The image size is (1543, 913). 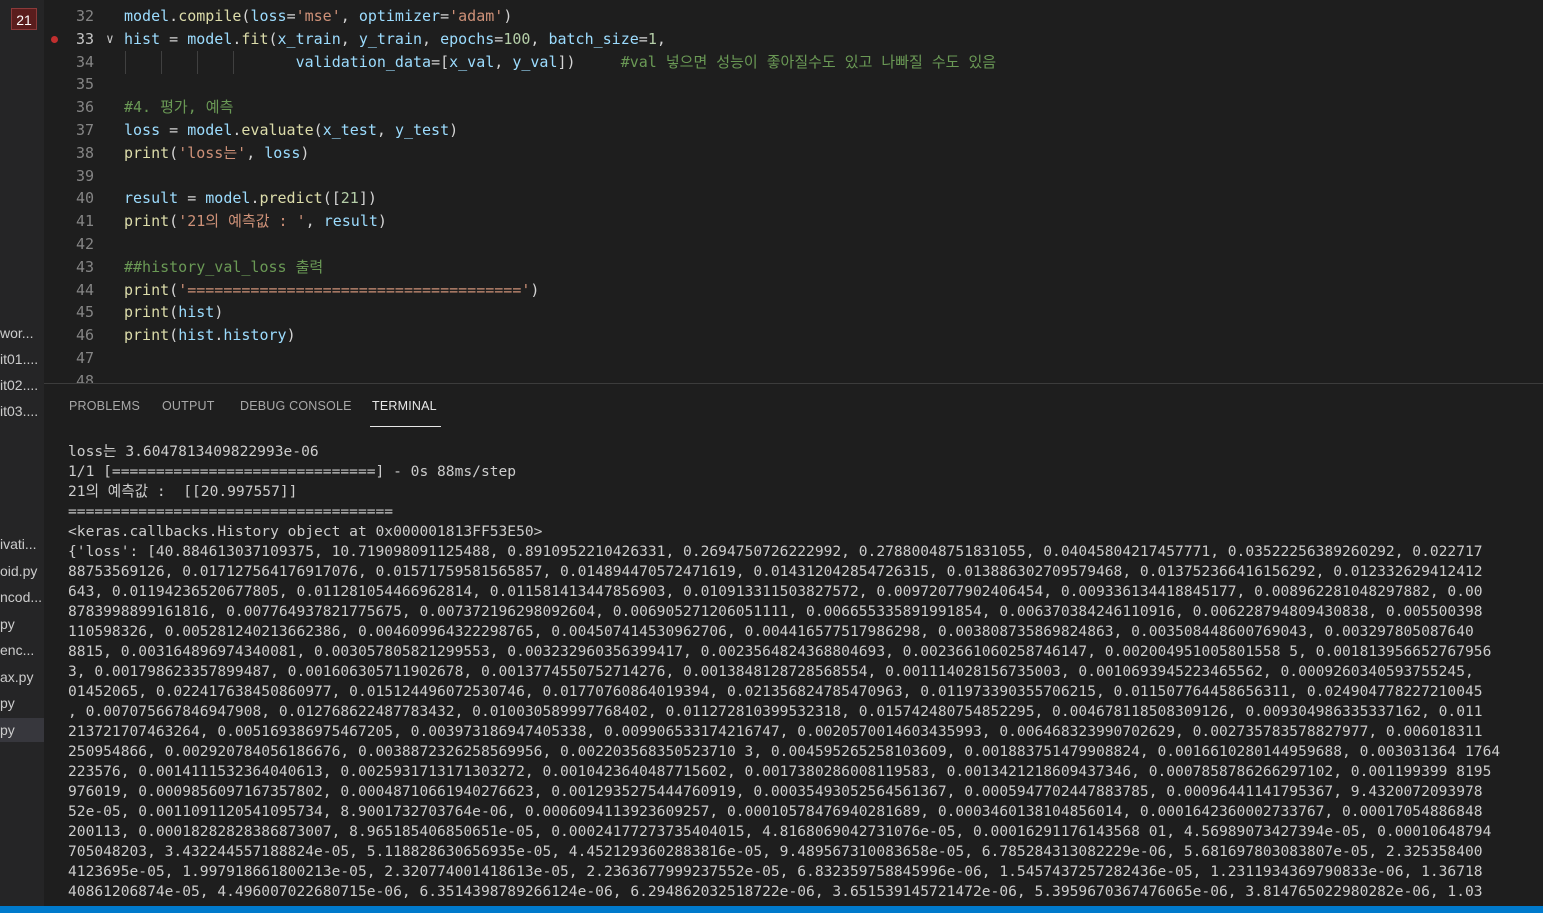 I want to click on line-number: 39, so click(x=69, y=176).